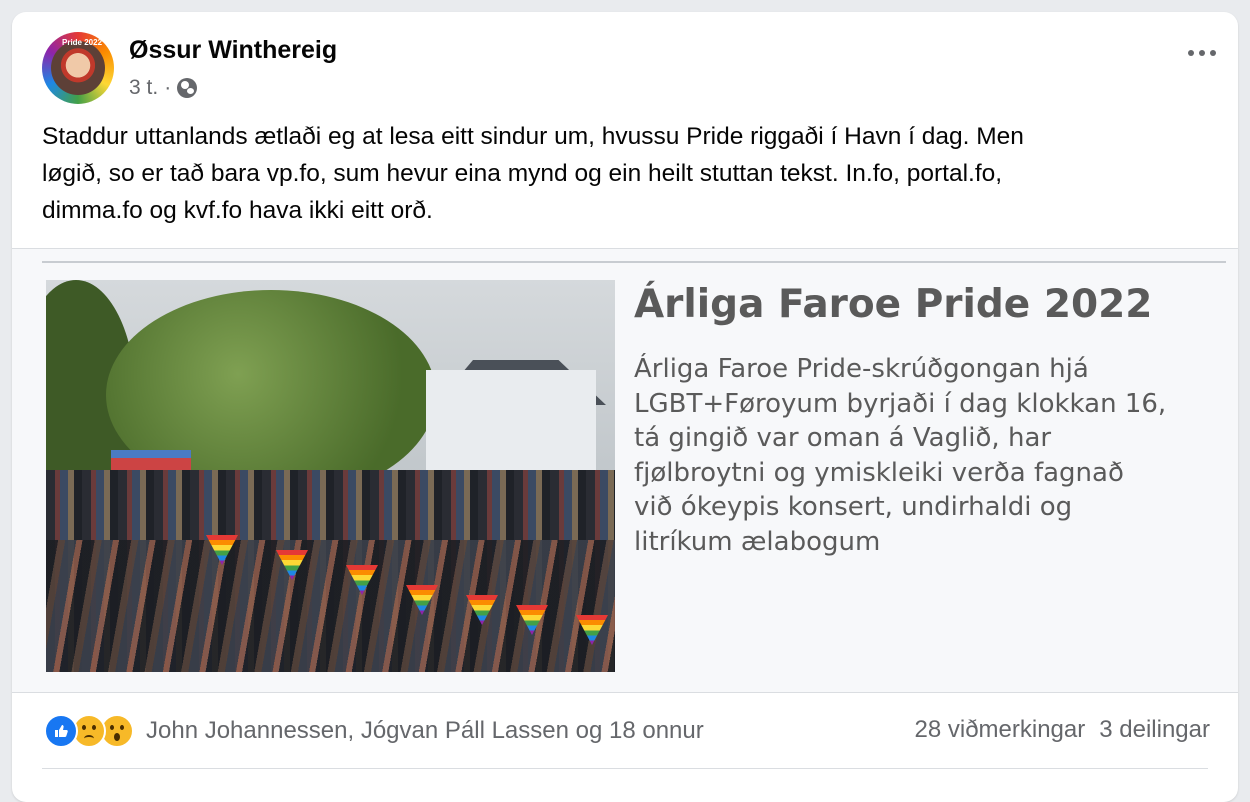 The image size is (1250, 802). Describe the element at coordinates (233, 50) in the screenshot. I see `author-name: Øssur Winthereig` at that location.